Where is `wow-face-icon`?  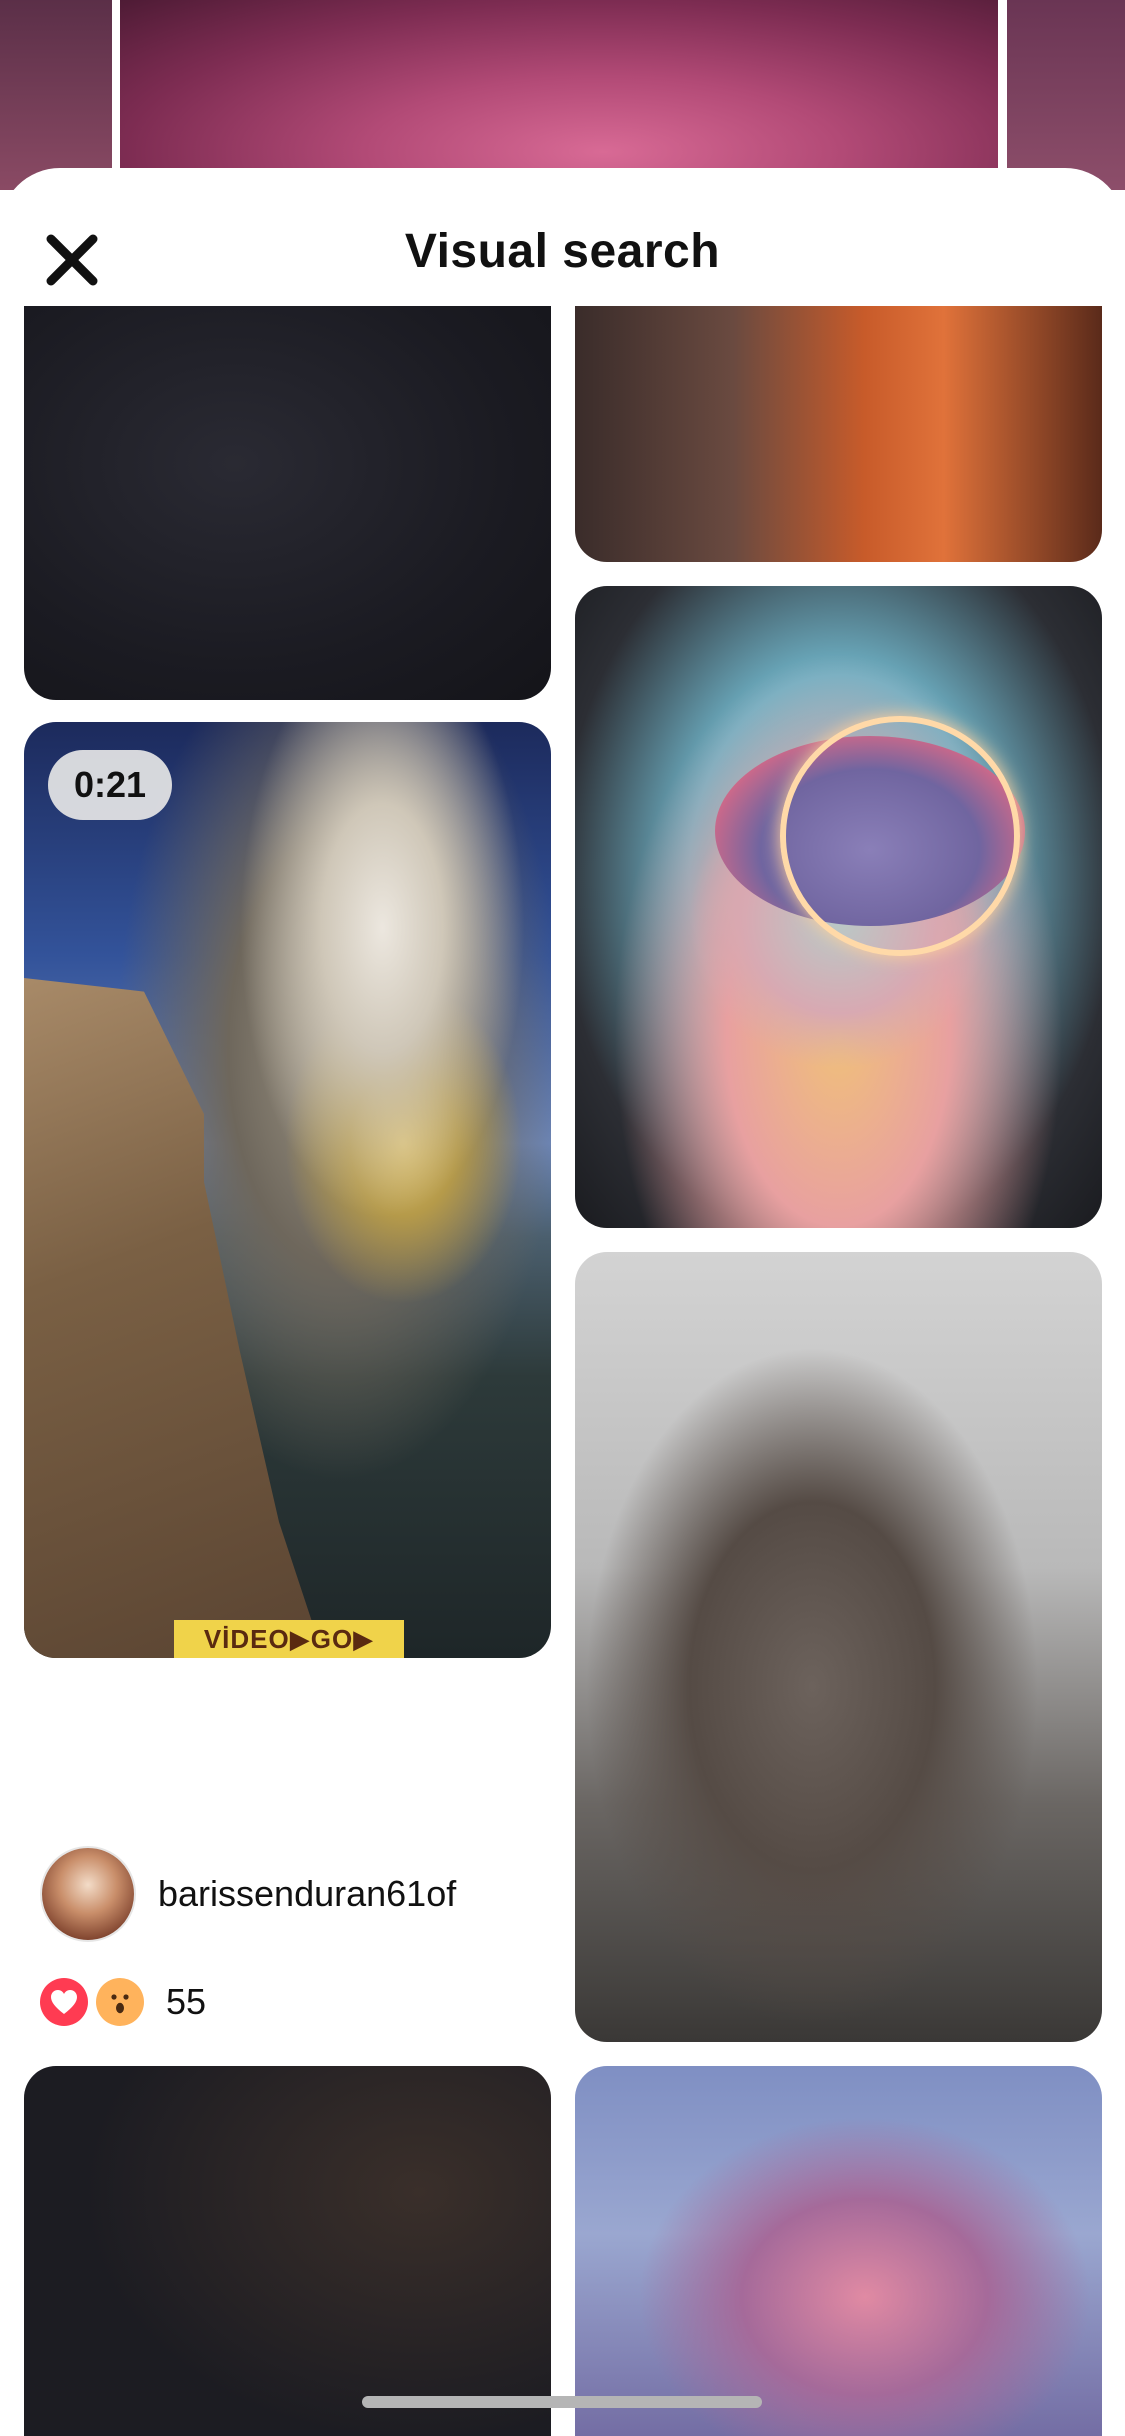 wow-face-icon is located at coordinates (120, 2004).